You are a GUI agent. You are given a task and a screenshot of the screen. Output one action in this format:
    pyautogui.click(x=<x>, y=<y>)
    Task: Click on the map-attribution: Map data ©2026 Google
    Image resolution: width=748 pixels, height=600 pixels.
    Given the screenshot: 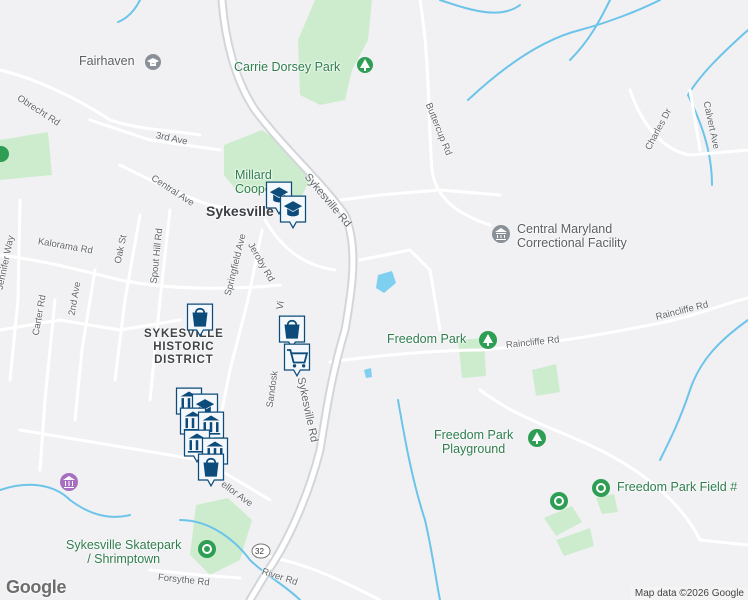 What is the action you would take?
    pyautogui.click(x=689, y=593)
    